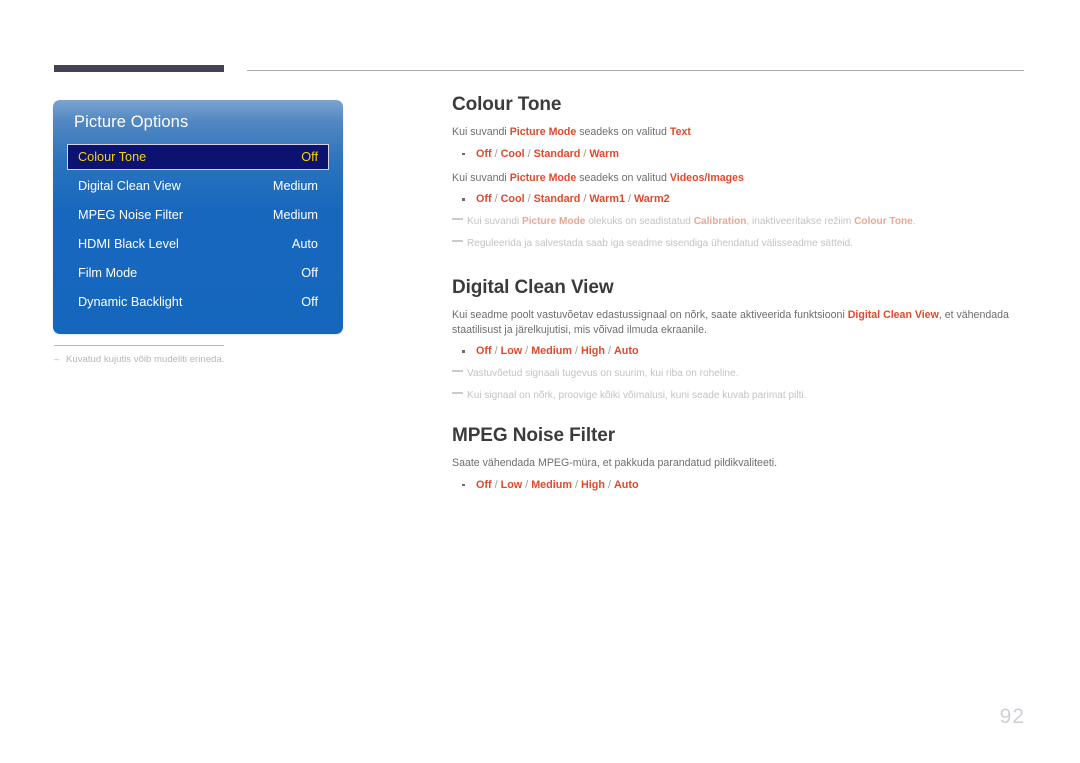  Describe the element at coordinates (639, 222) in the screenshot. I see `text-fragment: olekuks on seadistatud` at that location.